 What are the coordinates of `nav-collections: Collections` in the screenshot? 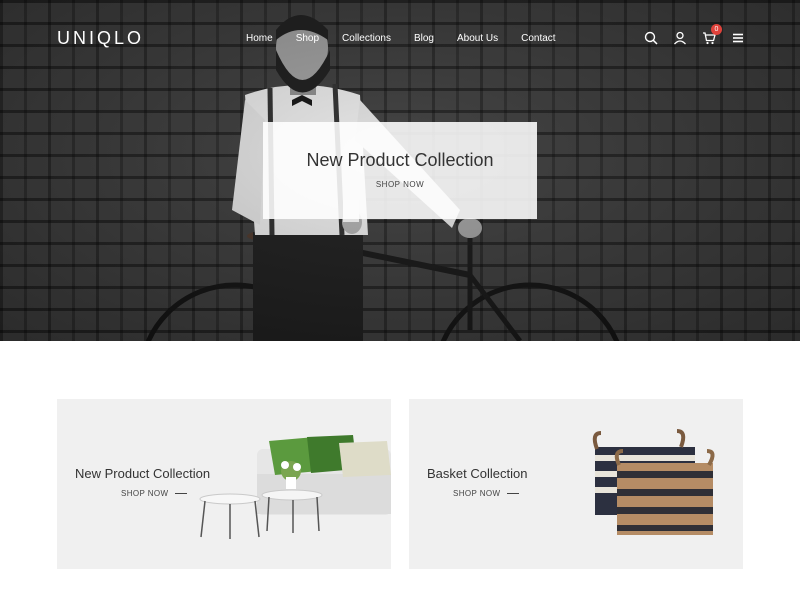 It's located at (366, 38).